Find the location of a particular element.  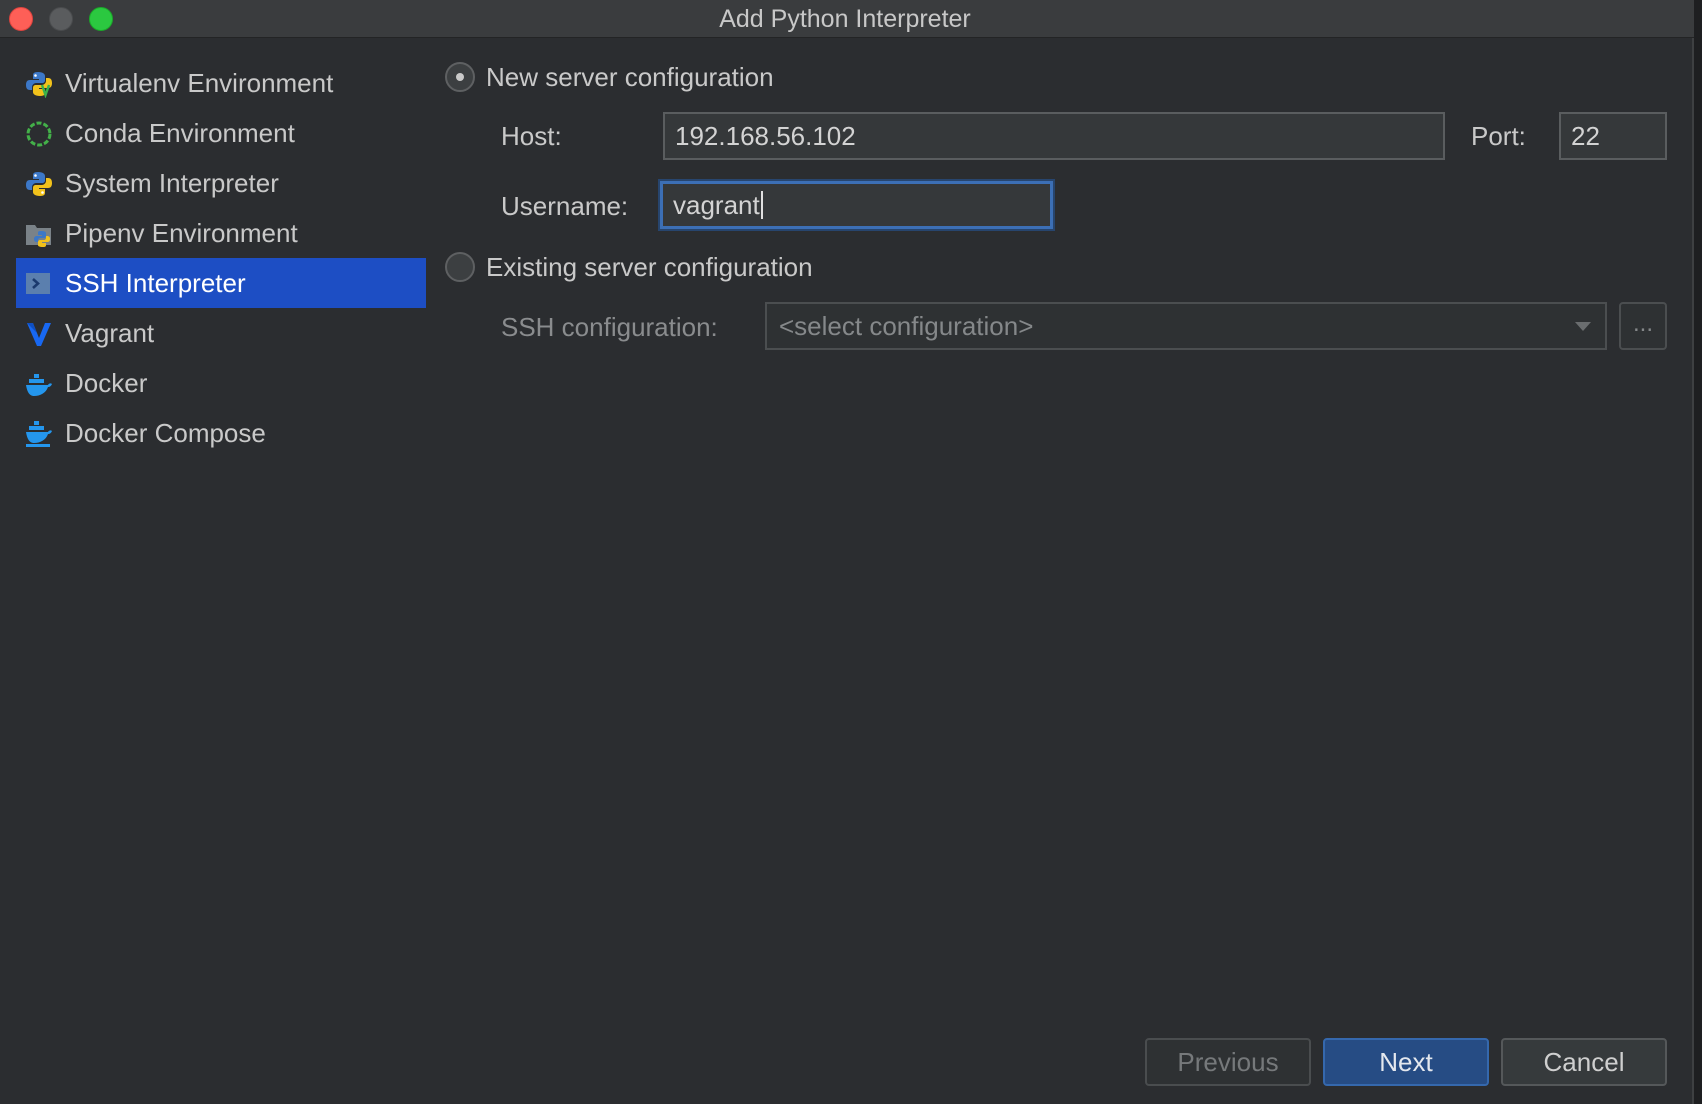

python-venv-icon is located at coordinates (39, 85).